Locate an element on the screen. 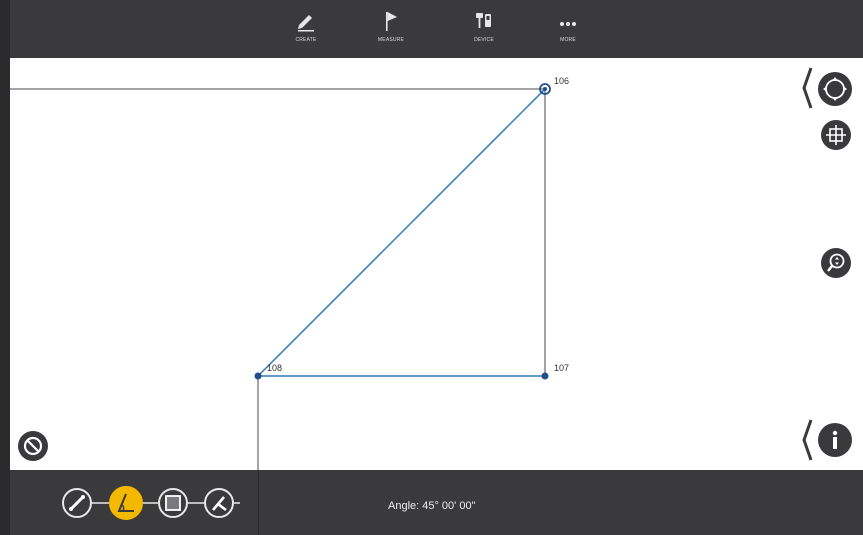 This screenshot has width=863, height=535. square-icon is located at coordinates (173, 503).